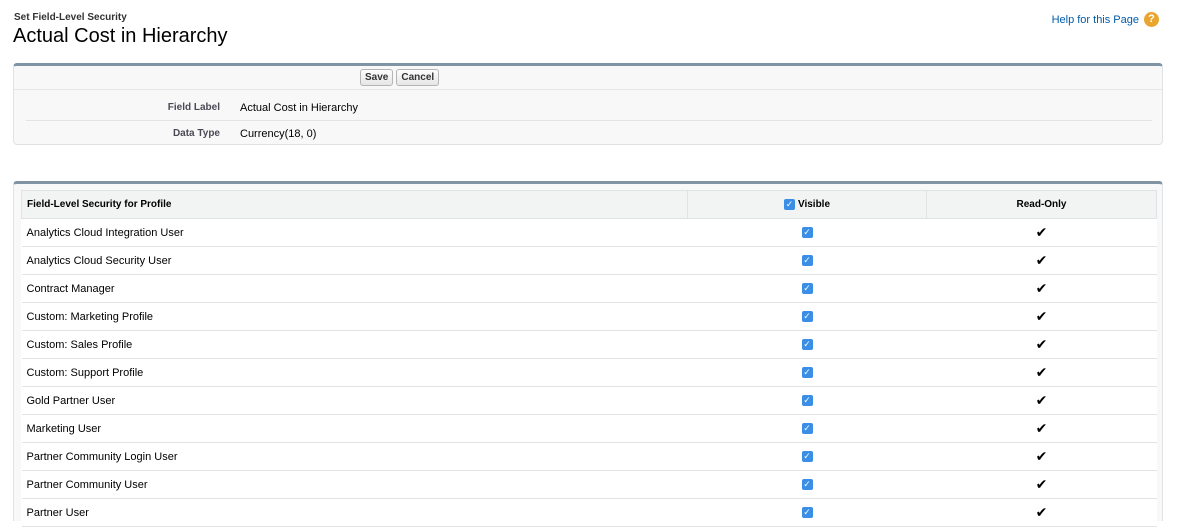  I want to click on page-title: Actual Cost in Hierarchy, so click(120, 36).